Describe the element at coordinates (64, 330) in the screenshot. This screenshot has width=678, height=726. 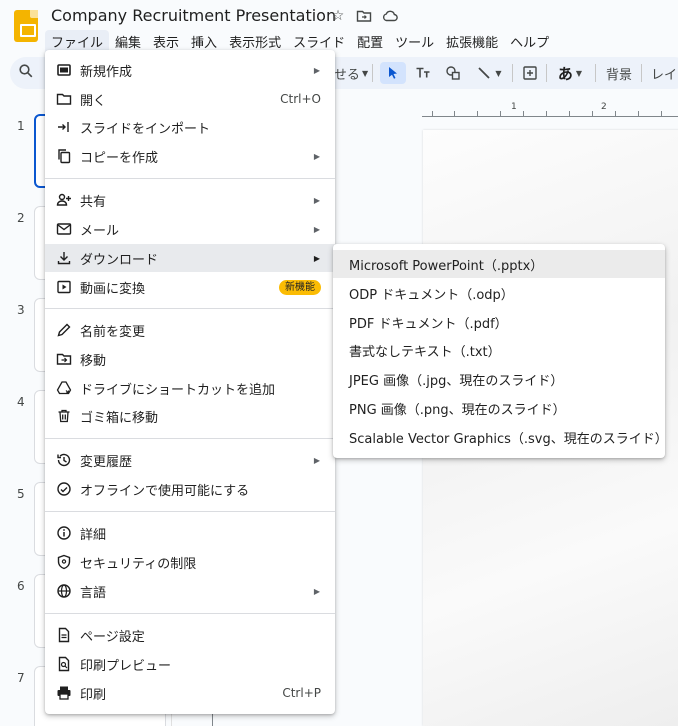
I see `pencil-icon` at that location.